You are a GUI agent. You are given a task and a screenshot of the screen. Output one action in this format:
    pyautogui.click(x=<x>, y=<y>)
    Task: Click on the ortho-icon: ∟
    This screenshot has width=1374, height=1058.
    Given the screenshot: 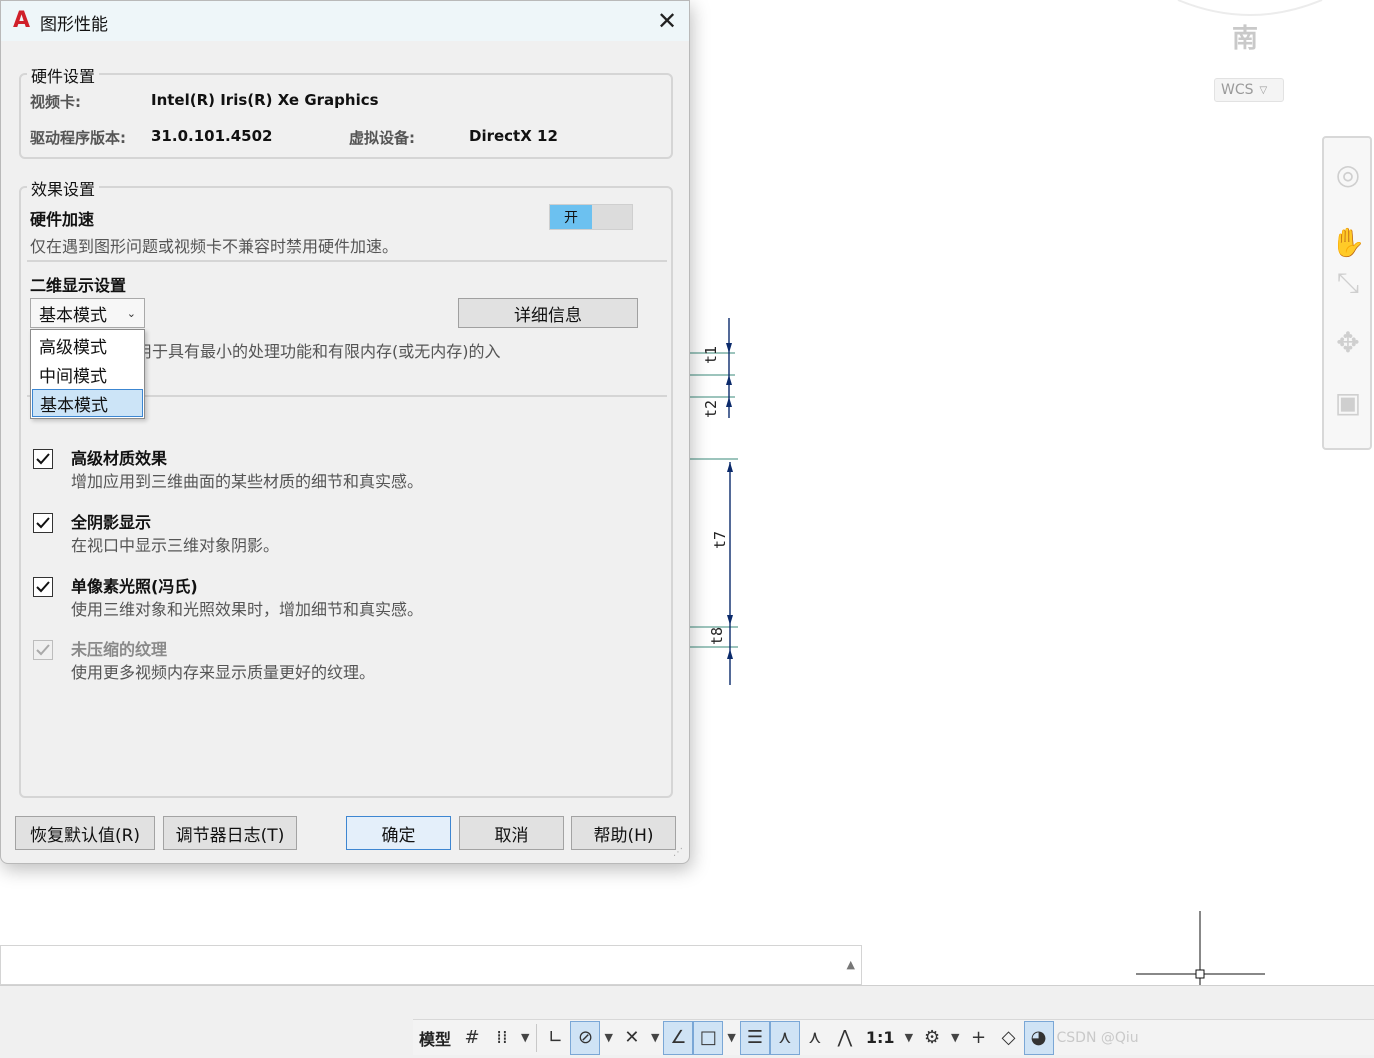 What is the action you would take?
    pyautogui.click(x=555, y=1038)
    